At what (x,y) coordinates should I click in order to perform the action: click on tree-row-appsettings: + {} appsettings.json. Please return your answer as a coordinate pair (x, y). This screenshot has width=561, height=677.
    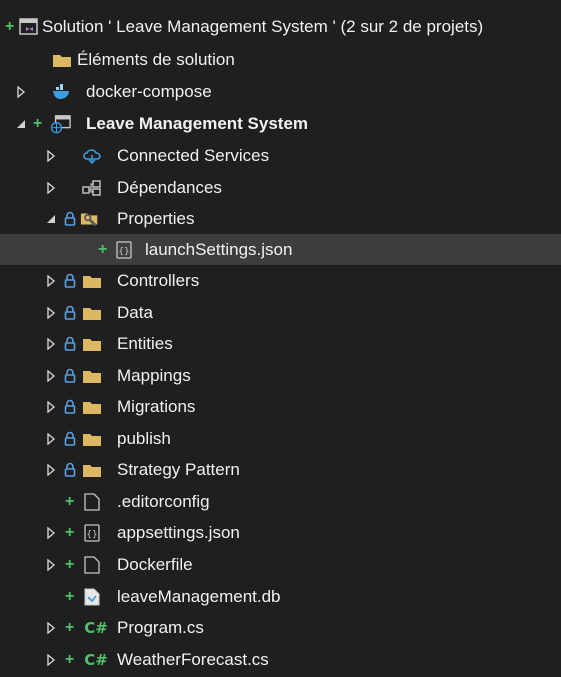
    Looking at the image, I should click on (280, 532).